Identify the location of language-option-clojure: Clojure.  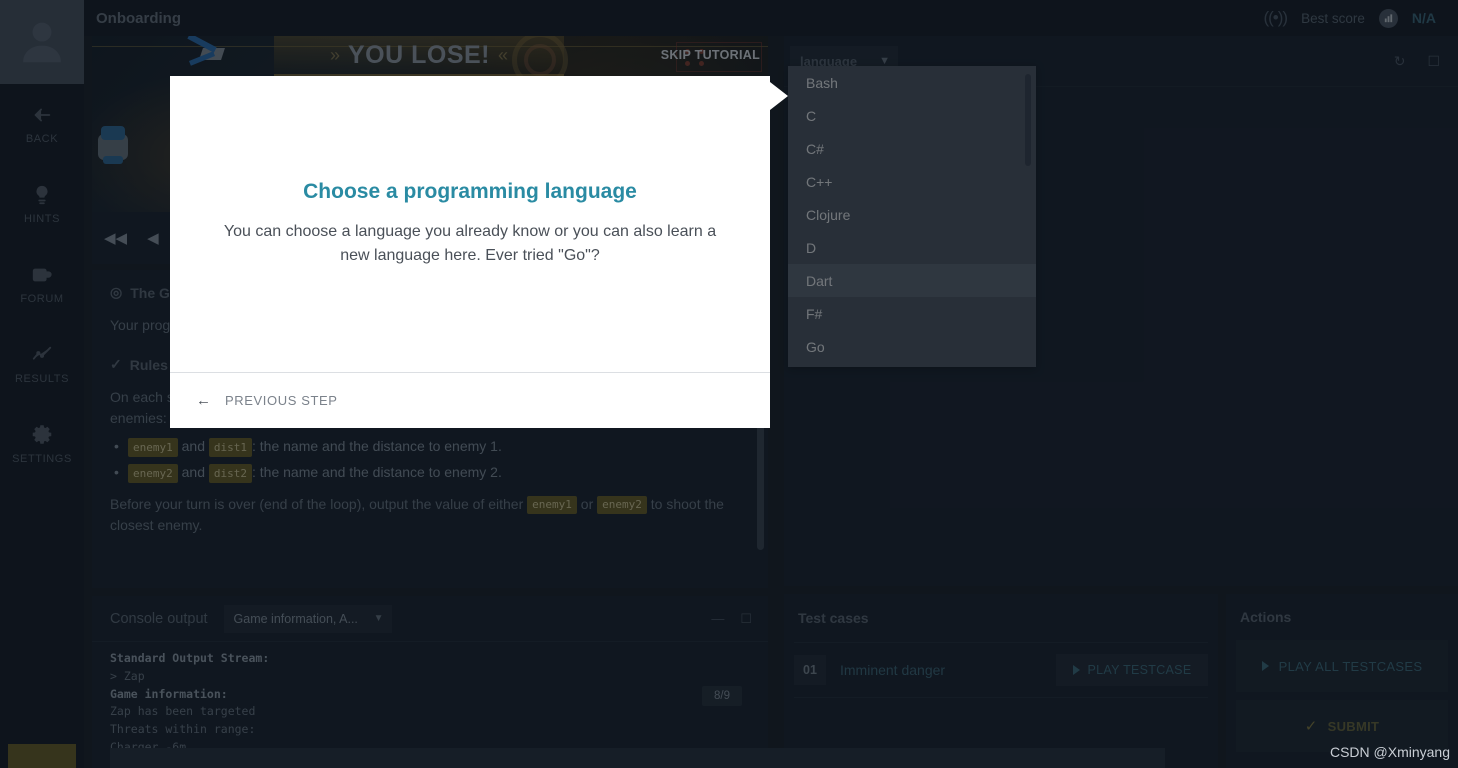
(912, 214).